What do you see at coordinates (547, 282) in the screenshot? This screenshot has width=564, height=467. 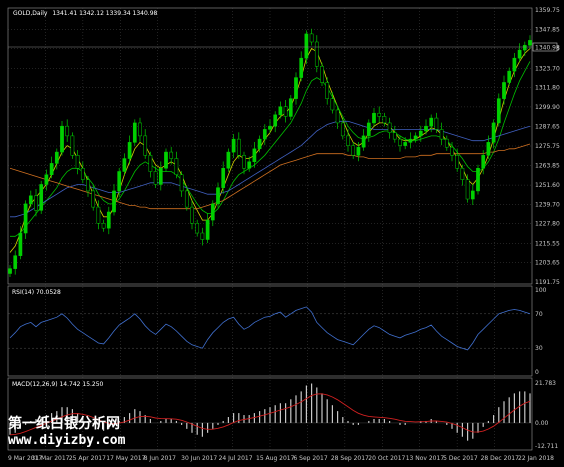 I see `price-tick-label: 1191.75` at bounding box center [547, 282].